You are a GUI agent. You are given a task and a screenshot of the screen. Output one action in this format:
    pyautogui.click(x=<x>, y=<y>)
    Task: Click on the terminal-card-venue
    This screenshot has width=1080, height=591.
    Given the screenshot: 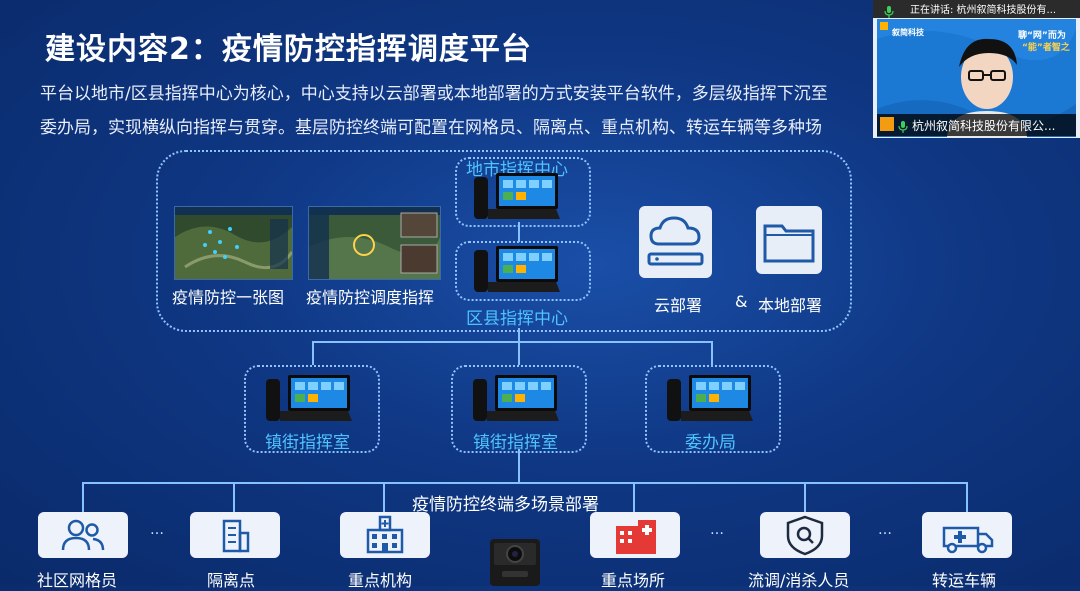 What is the action you would take?
    pyautogui.click(x=635, y=535)
    